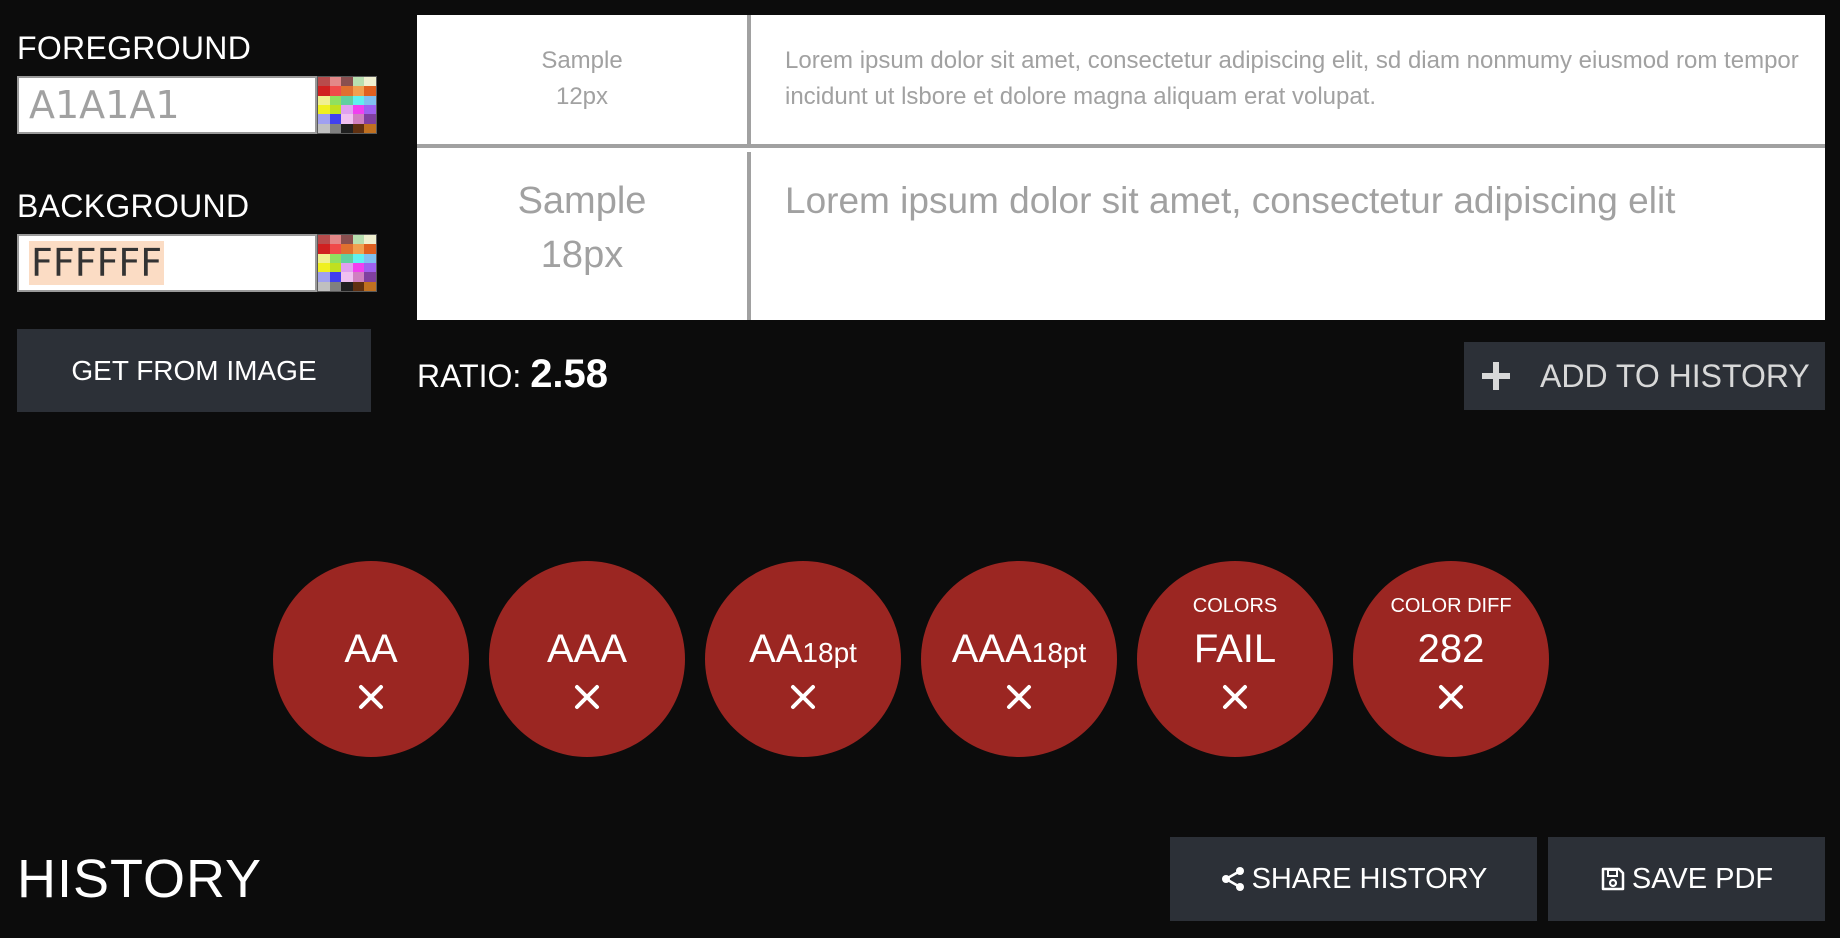 The image size is (1840, 938). I want to click on add-to-history-label: ADD TO HISTORY, so click(1675, 375).